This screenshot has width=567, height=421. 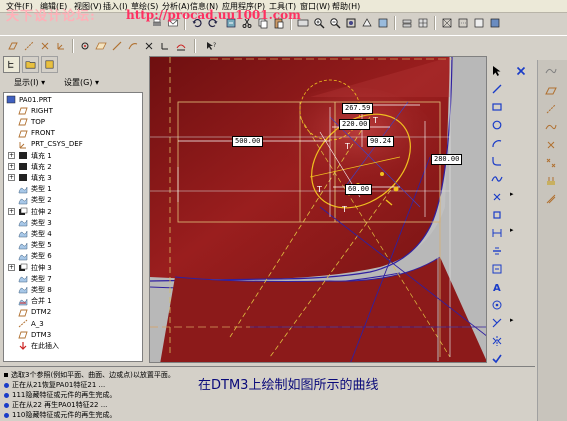 I want to click on tree-item: FRONT, so click(x=36, y=133).